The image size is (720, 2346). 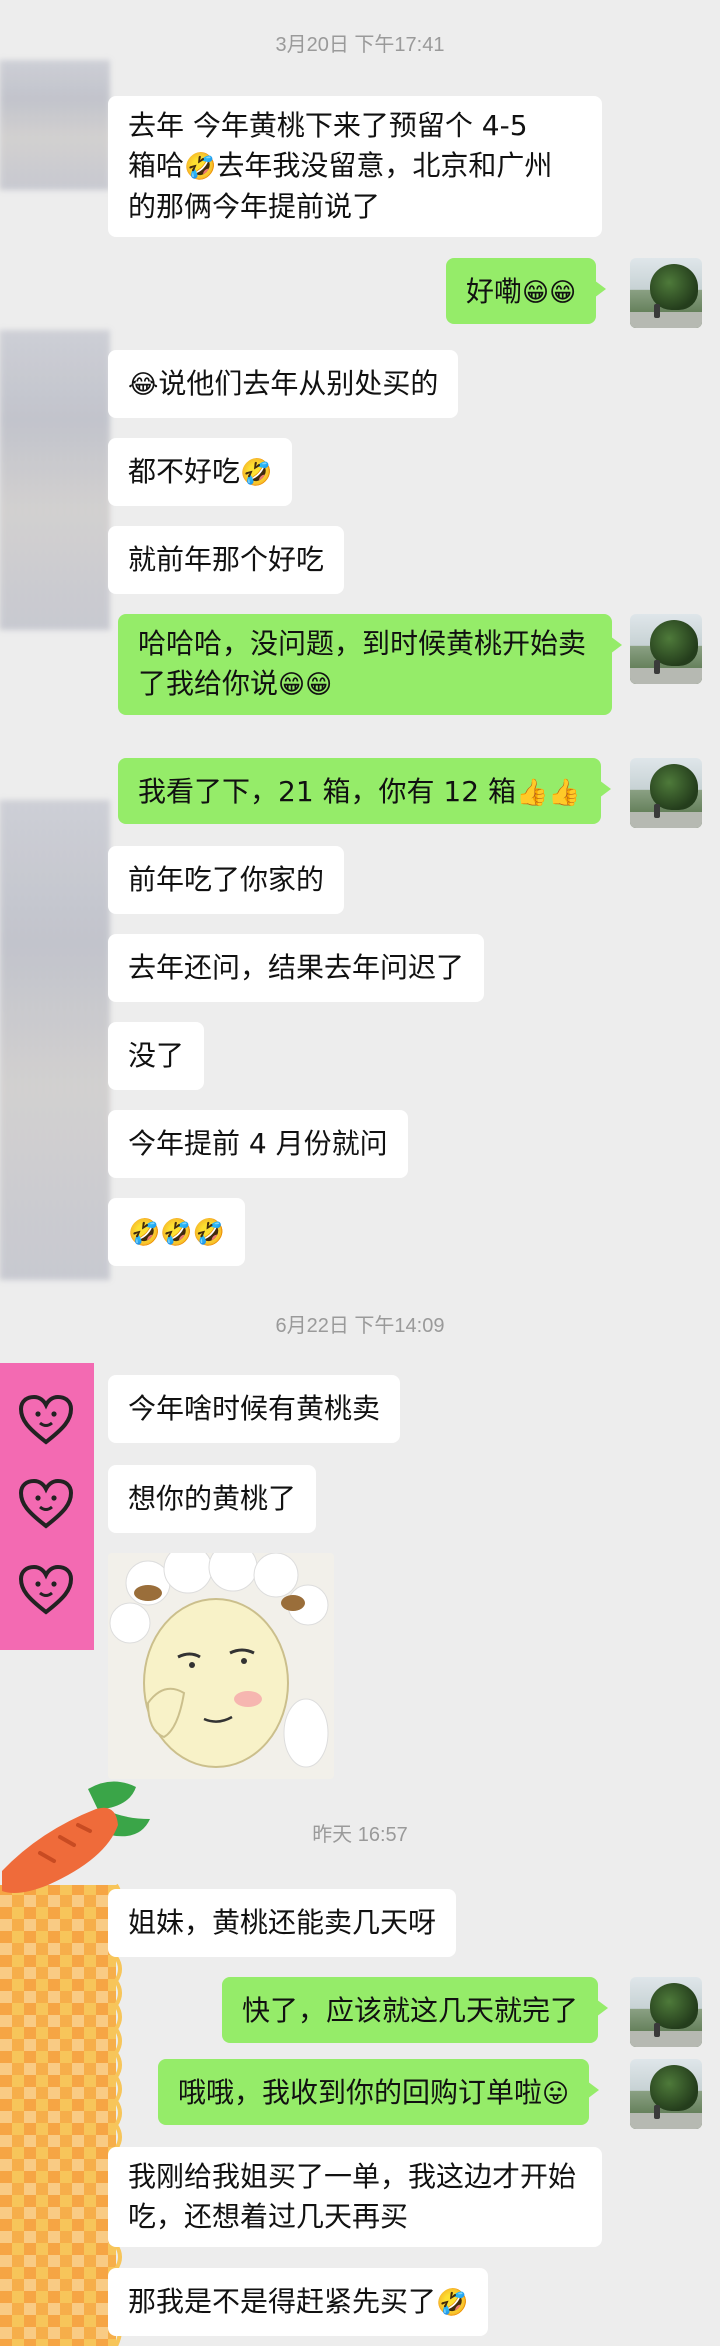 I want to click on message-bubble-received: 😂说他们去年从别处买的, so click(x=283, y=384).